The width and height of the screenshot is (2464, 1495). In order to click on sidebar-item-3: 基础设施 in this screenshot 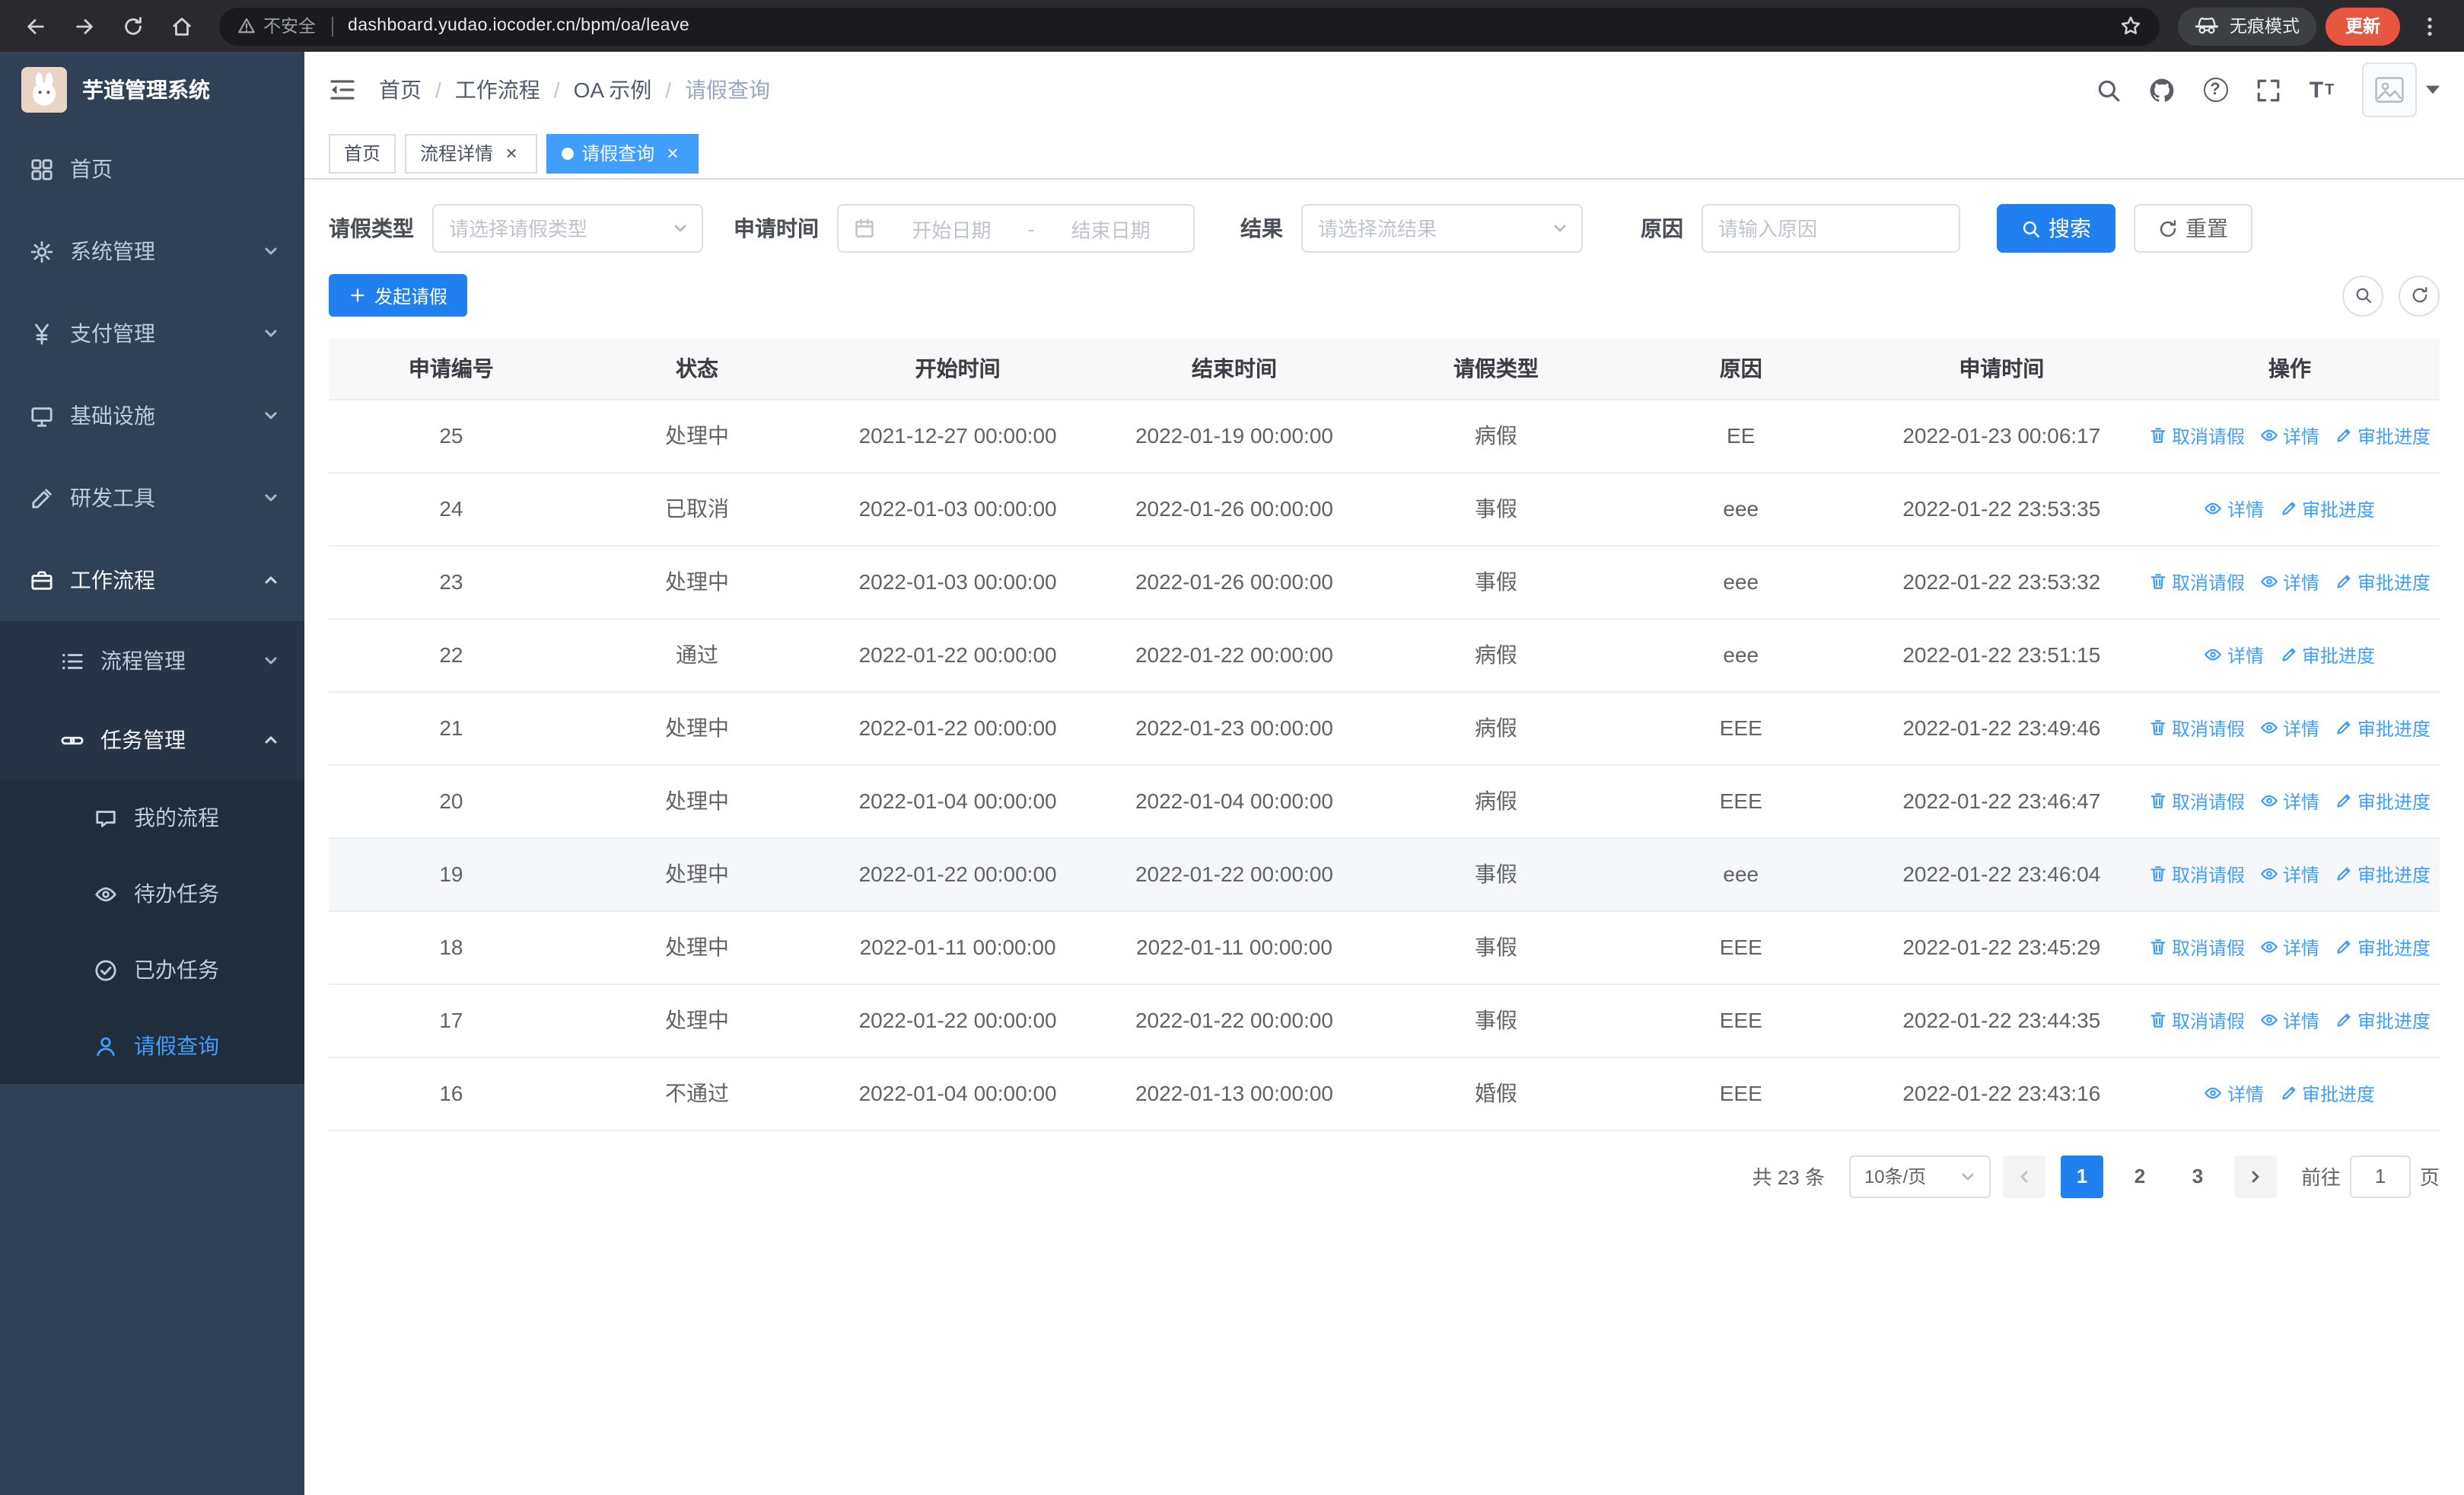, I will do `click(152, 416)`.